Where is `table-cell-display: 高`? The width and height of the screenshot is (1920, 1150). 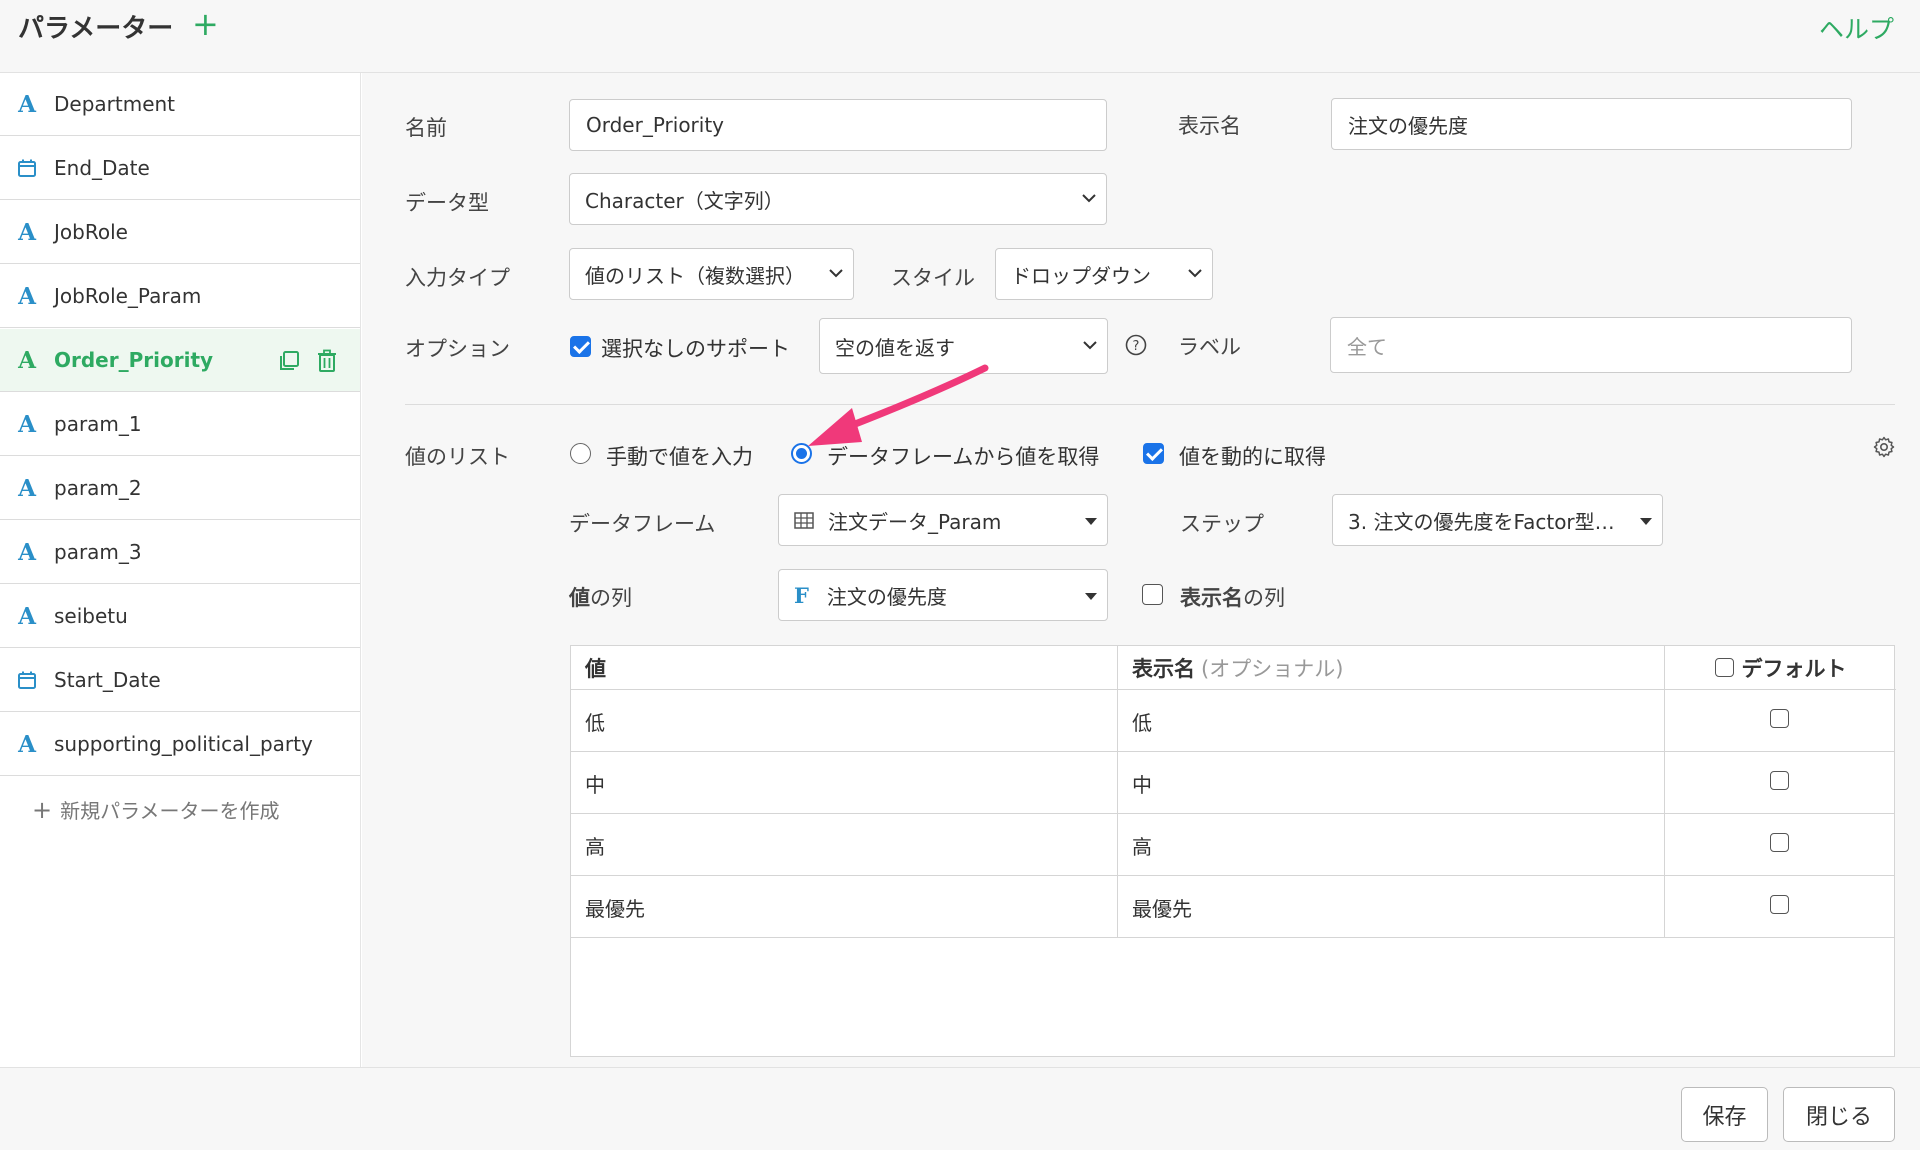
table-cell-display: 高 is located at coordinates (1391, 845).